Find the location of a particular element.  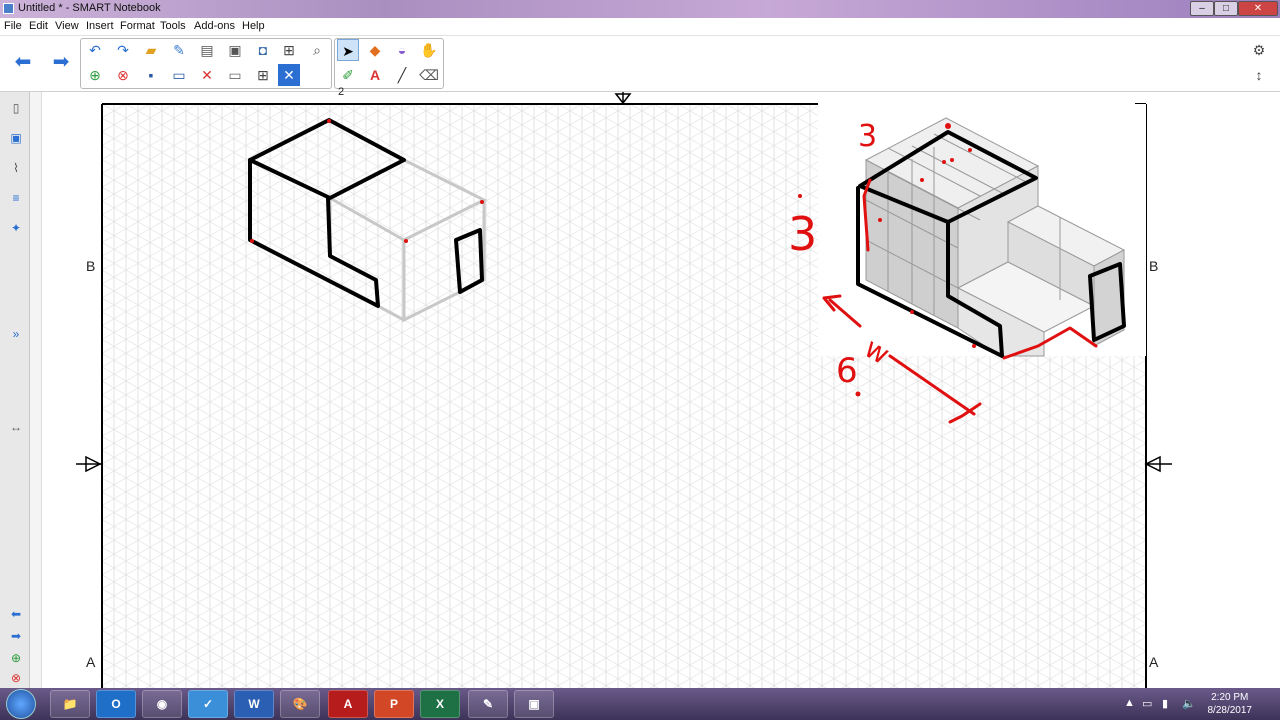

close-button: ✕ is located at coordinates (1258, 8).